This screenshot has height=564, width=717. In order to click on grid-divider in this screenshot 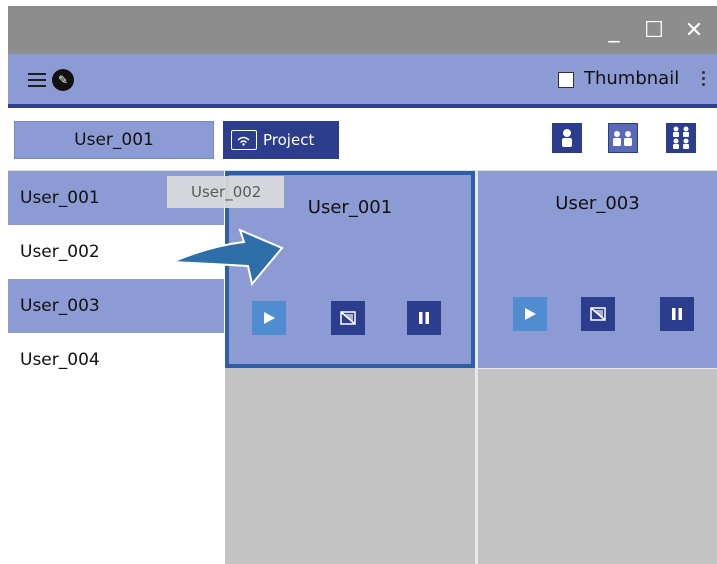, I will do `click(597, 368)`.